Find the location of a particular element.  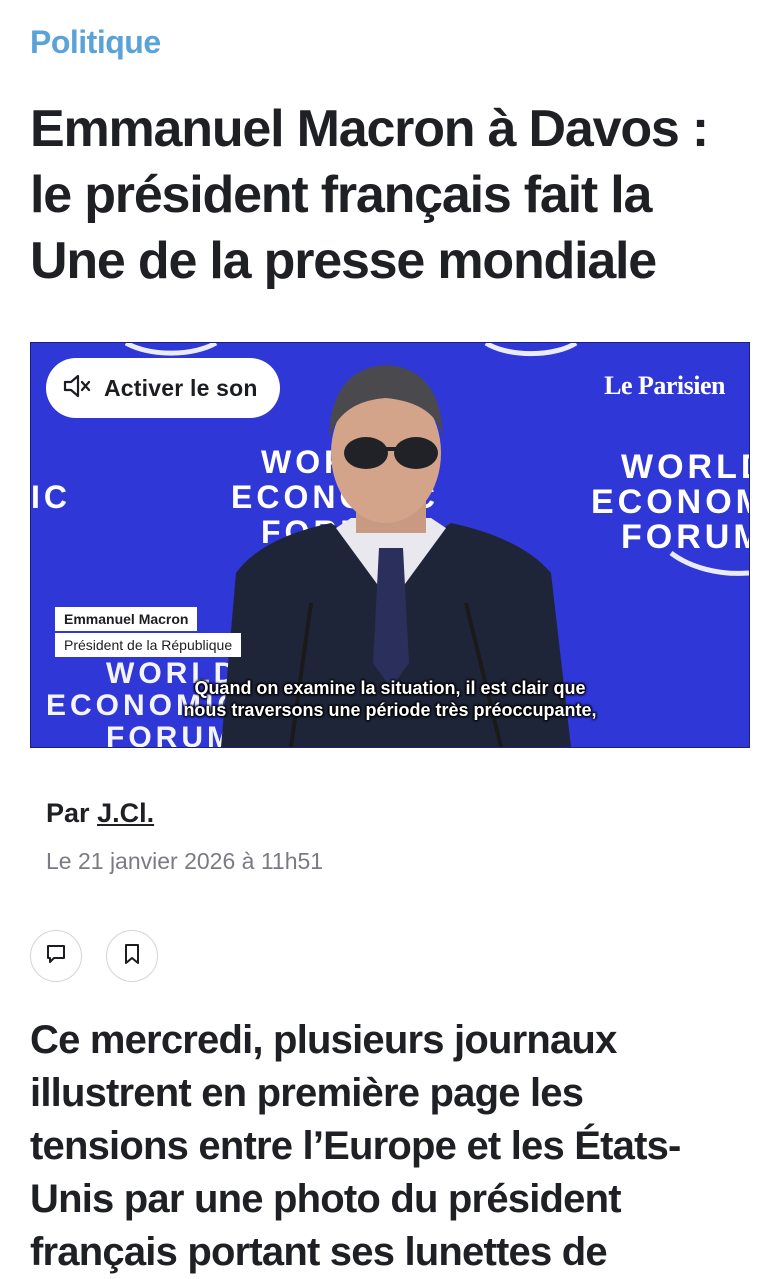

speaker-name: Emmanuel Macron is located at coordinates (126, 619).